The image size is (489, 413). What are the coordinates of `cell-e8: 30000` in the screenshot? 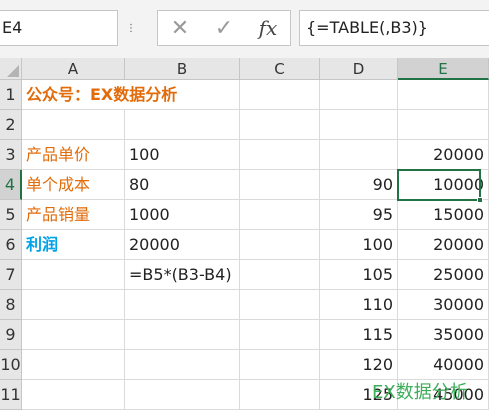 It's located at (443, 305).